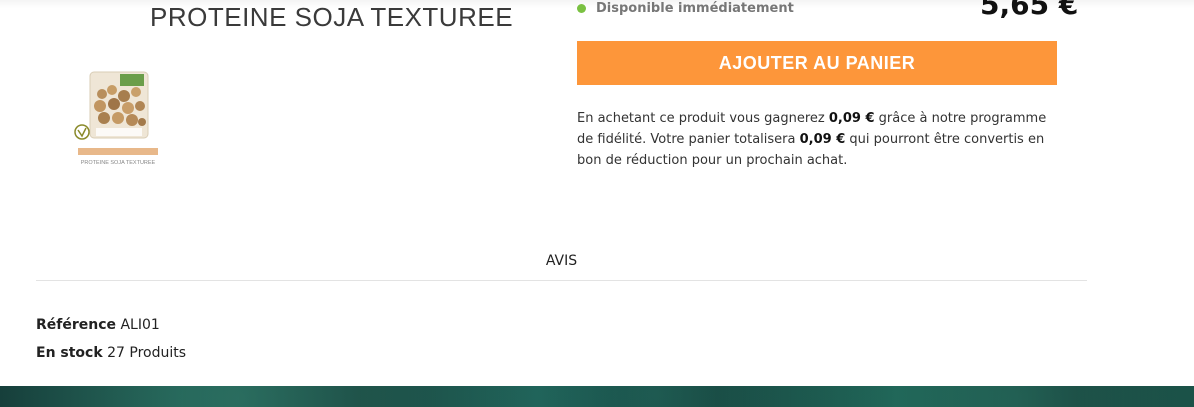 This screenshot has width=1194, height=407. I want to click on loyalty-points-2: 0,09 €, so click(822, 139).